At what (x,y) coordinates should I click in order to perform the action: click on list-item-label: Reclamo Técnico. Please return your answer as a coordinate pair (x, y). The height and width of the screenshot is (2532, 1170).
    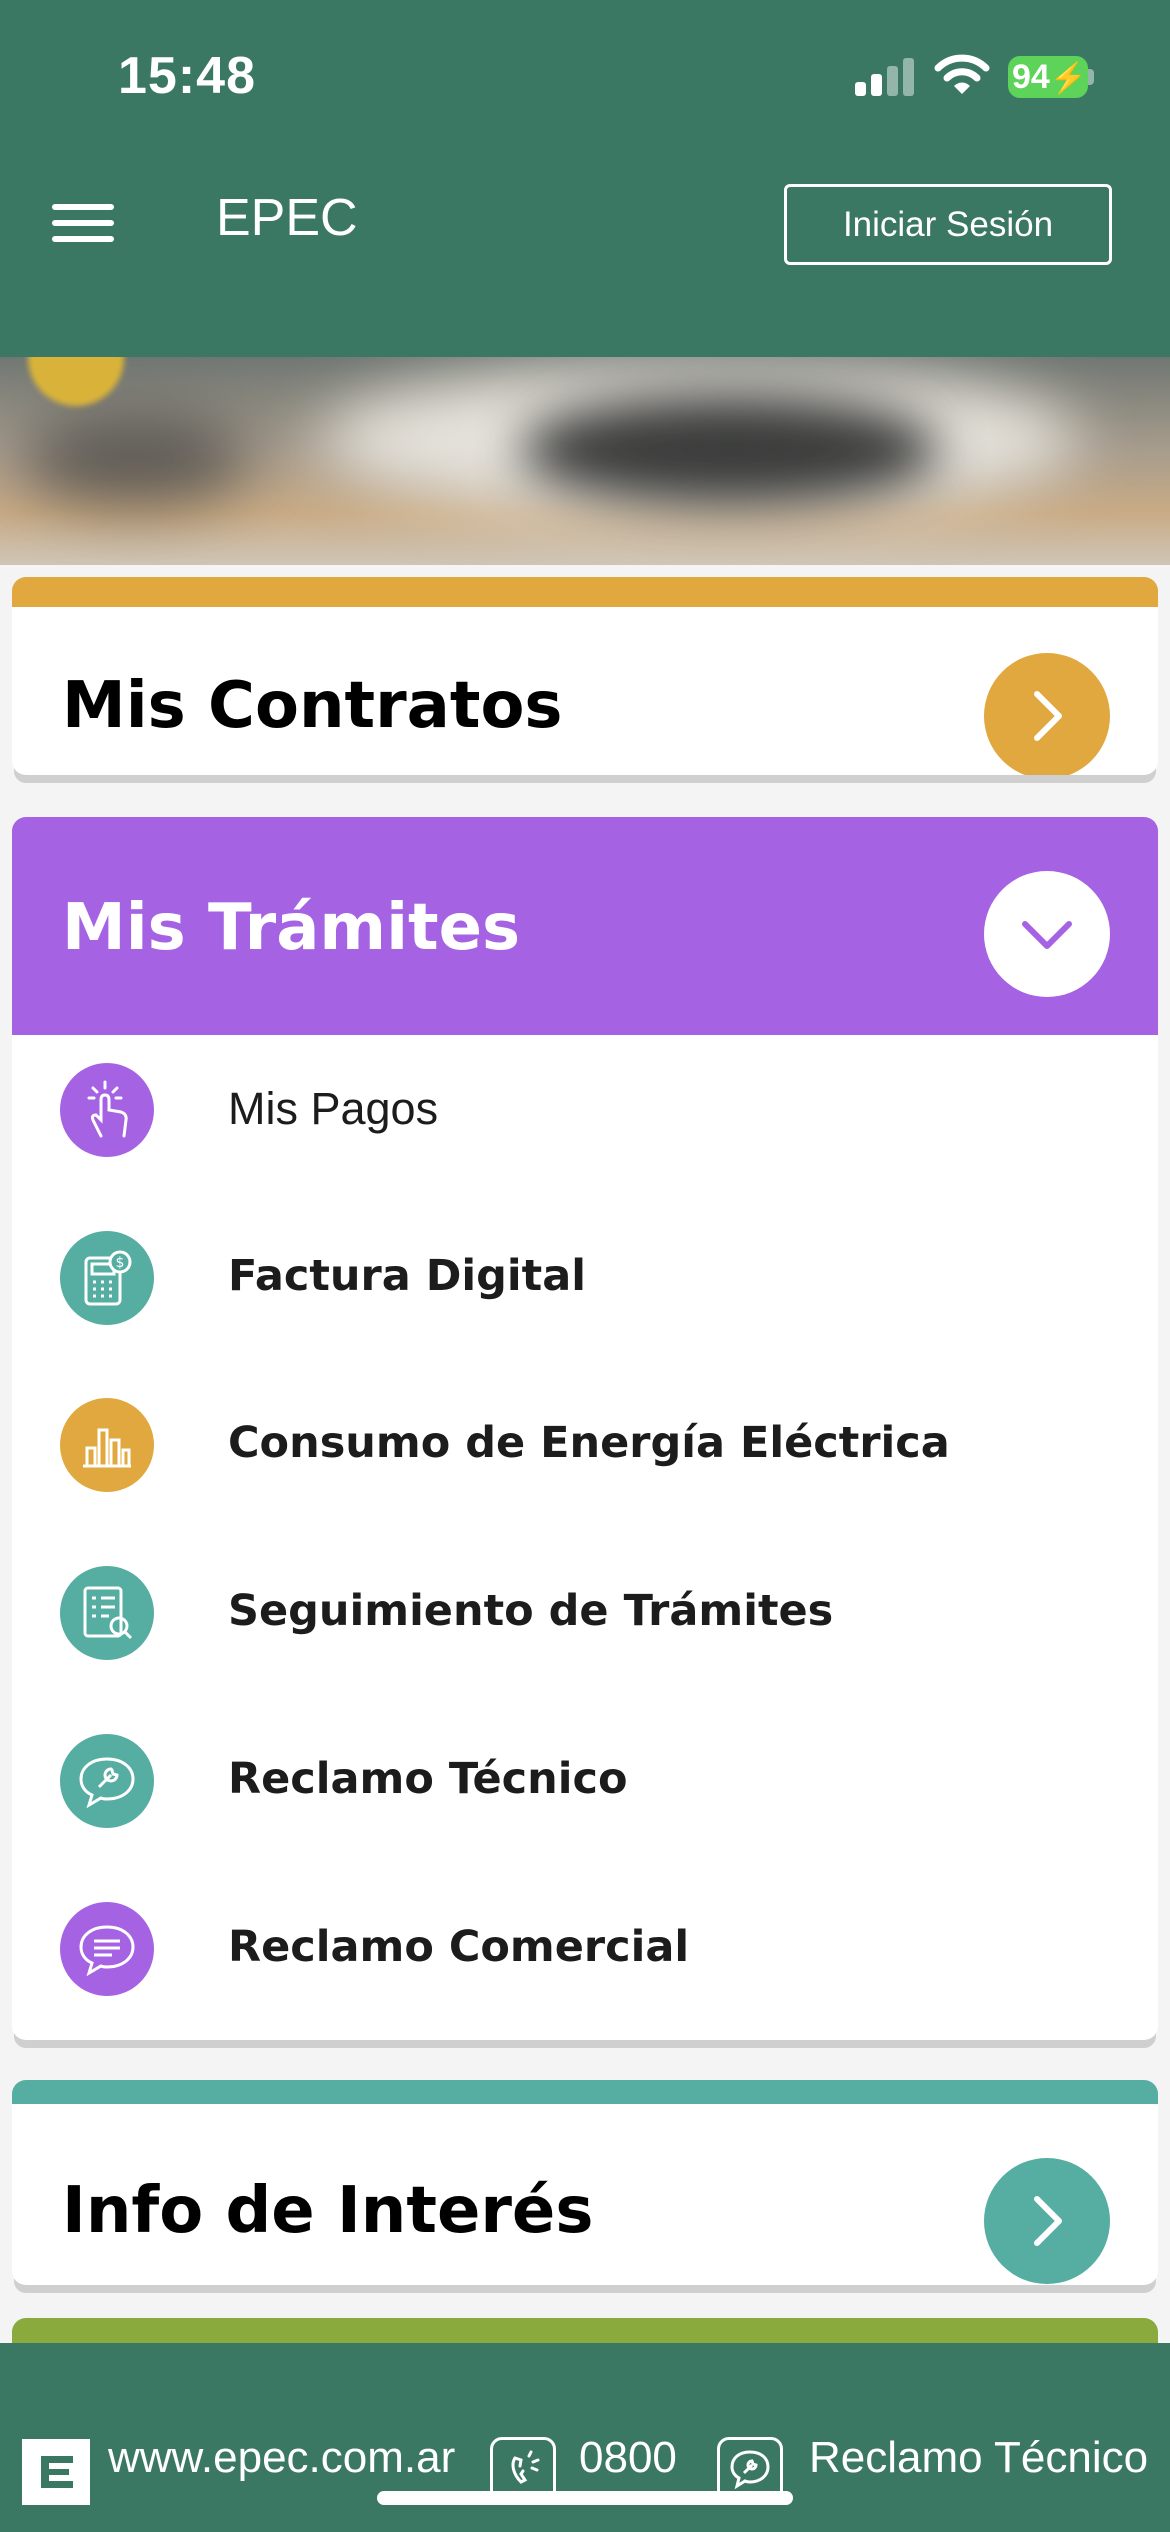
    Looking at the image, I should click on (428, 1779).